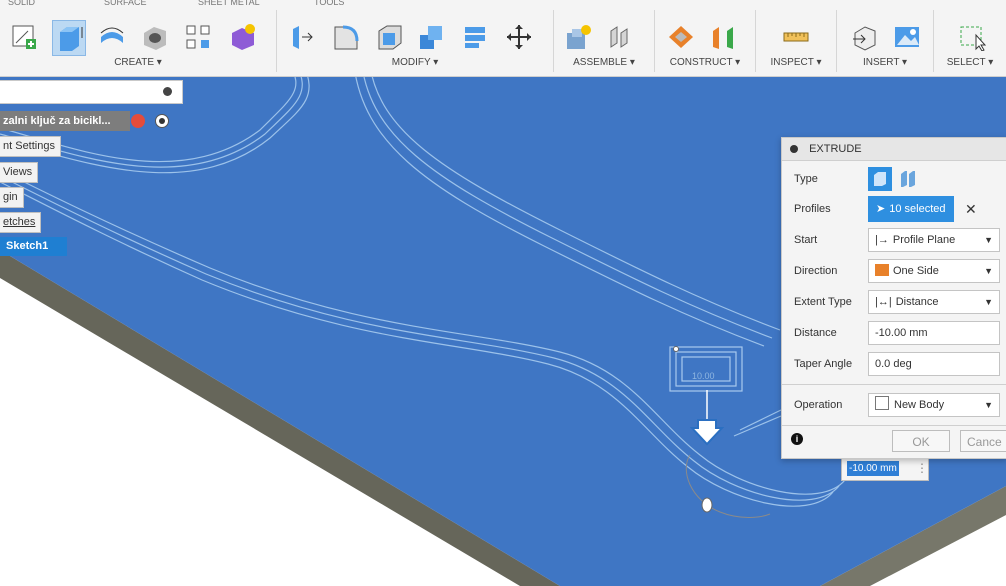 The height and width of the screenshot is (586, 1006). I want to click on dimension-input: -10.00 mm, so click(873, 468).